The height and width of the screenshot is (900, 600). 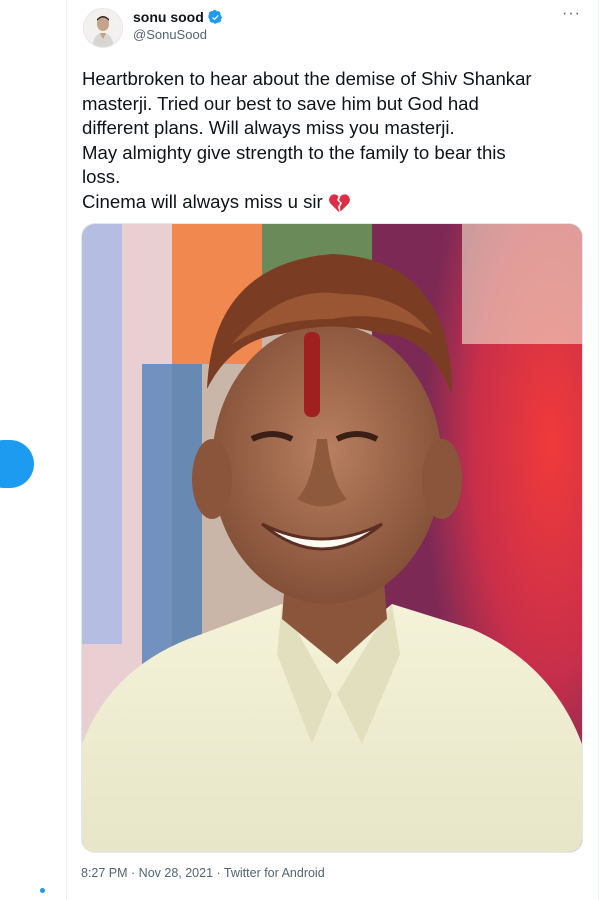 I want to click on profile-avatar, so click(x=103, y=28).